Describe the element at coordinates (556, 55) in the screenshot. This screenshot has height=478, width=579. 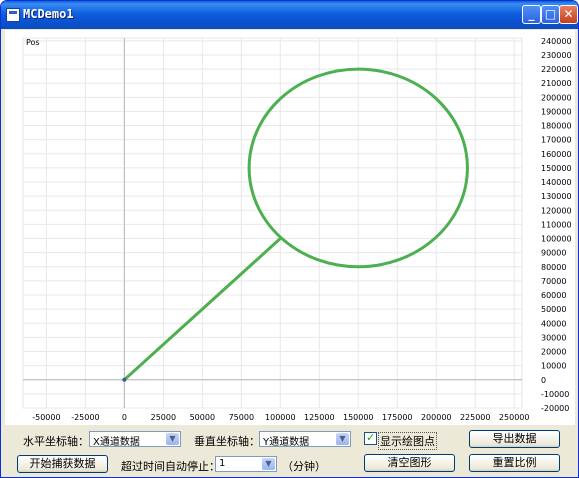
I see `y-tick-label: 230000` at that location.